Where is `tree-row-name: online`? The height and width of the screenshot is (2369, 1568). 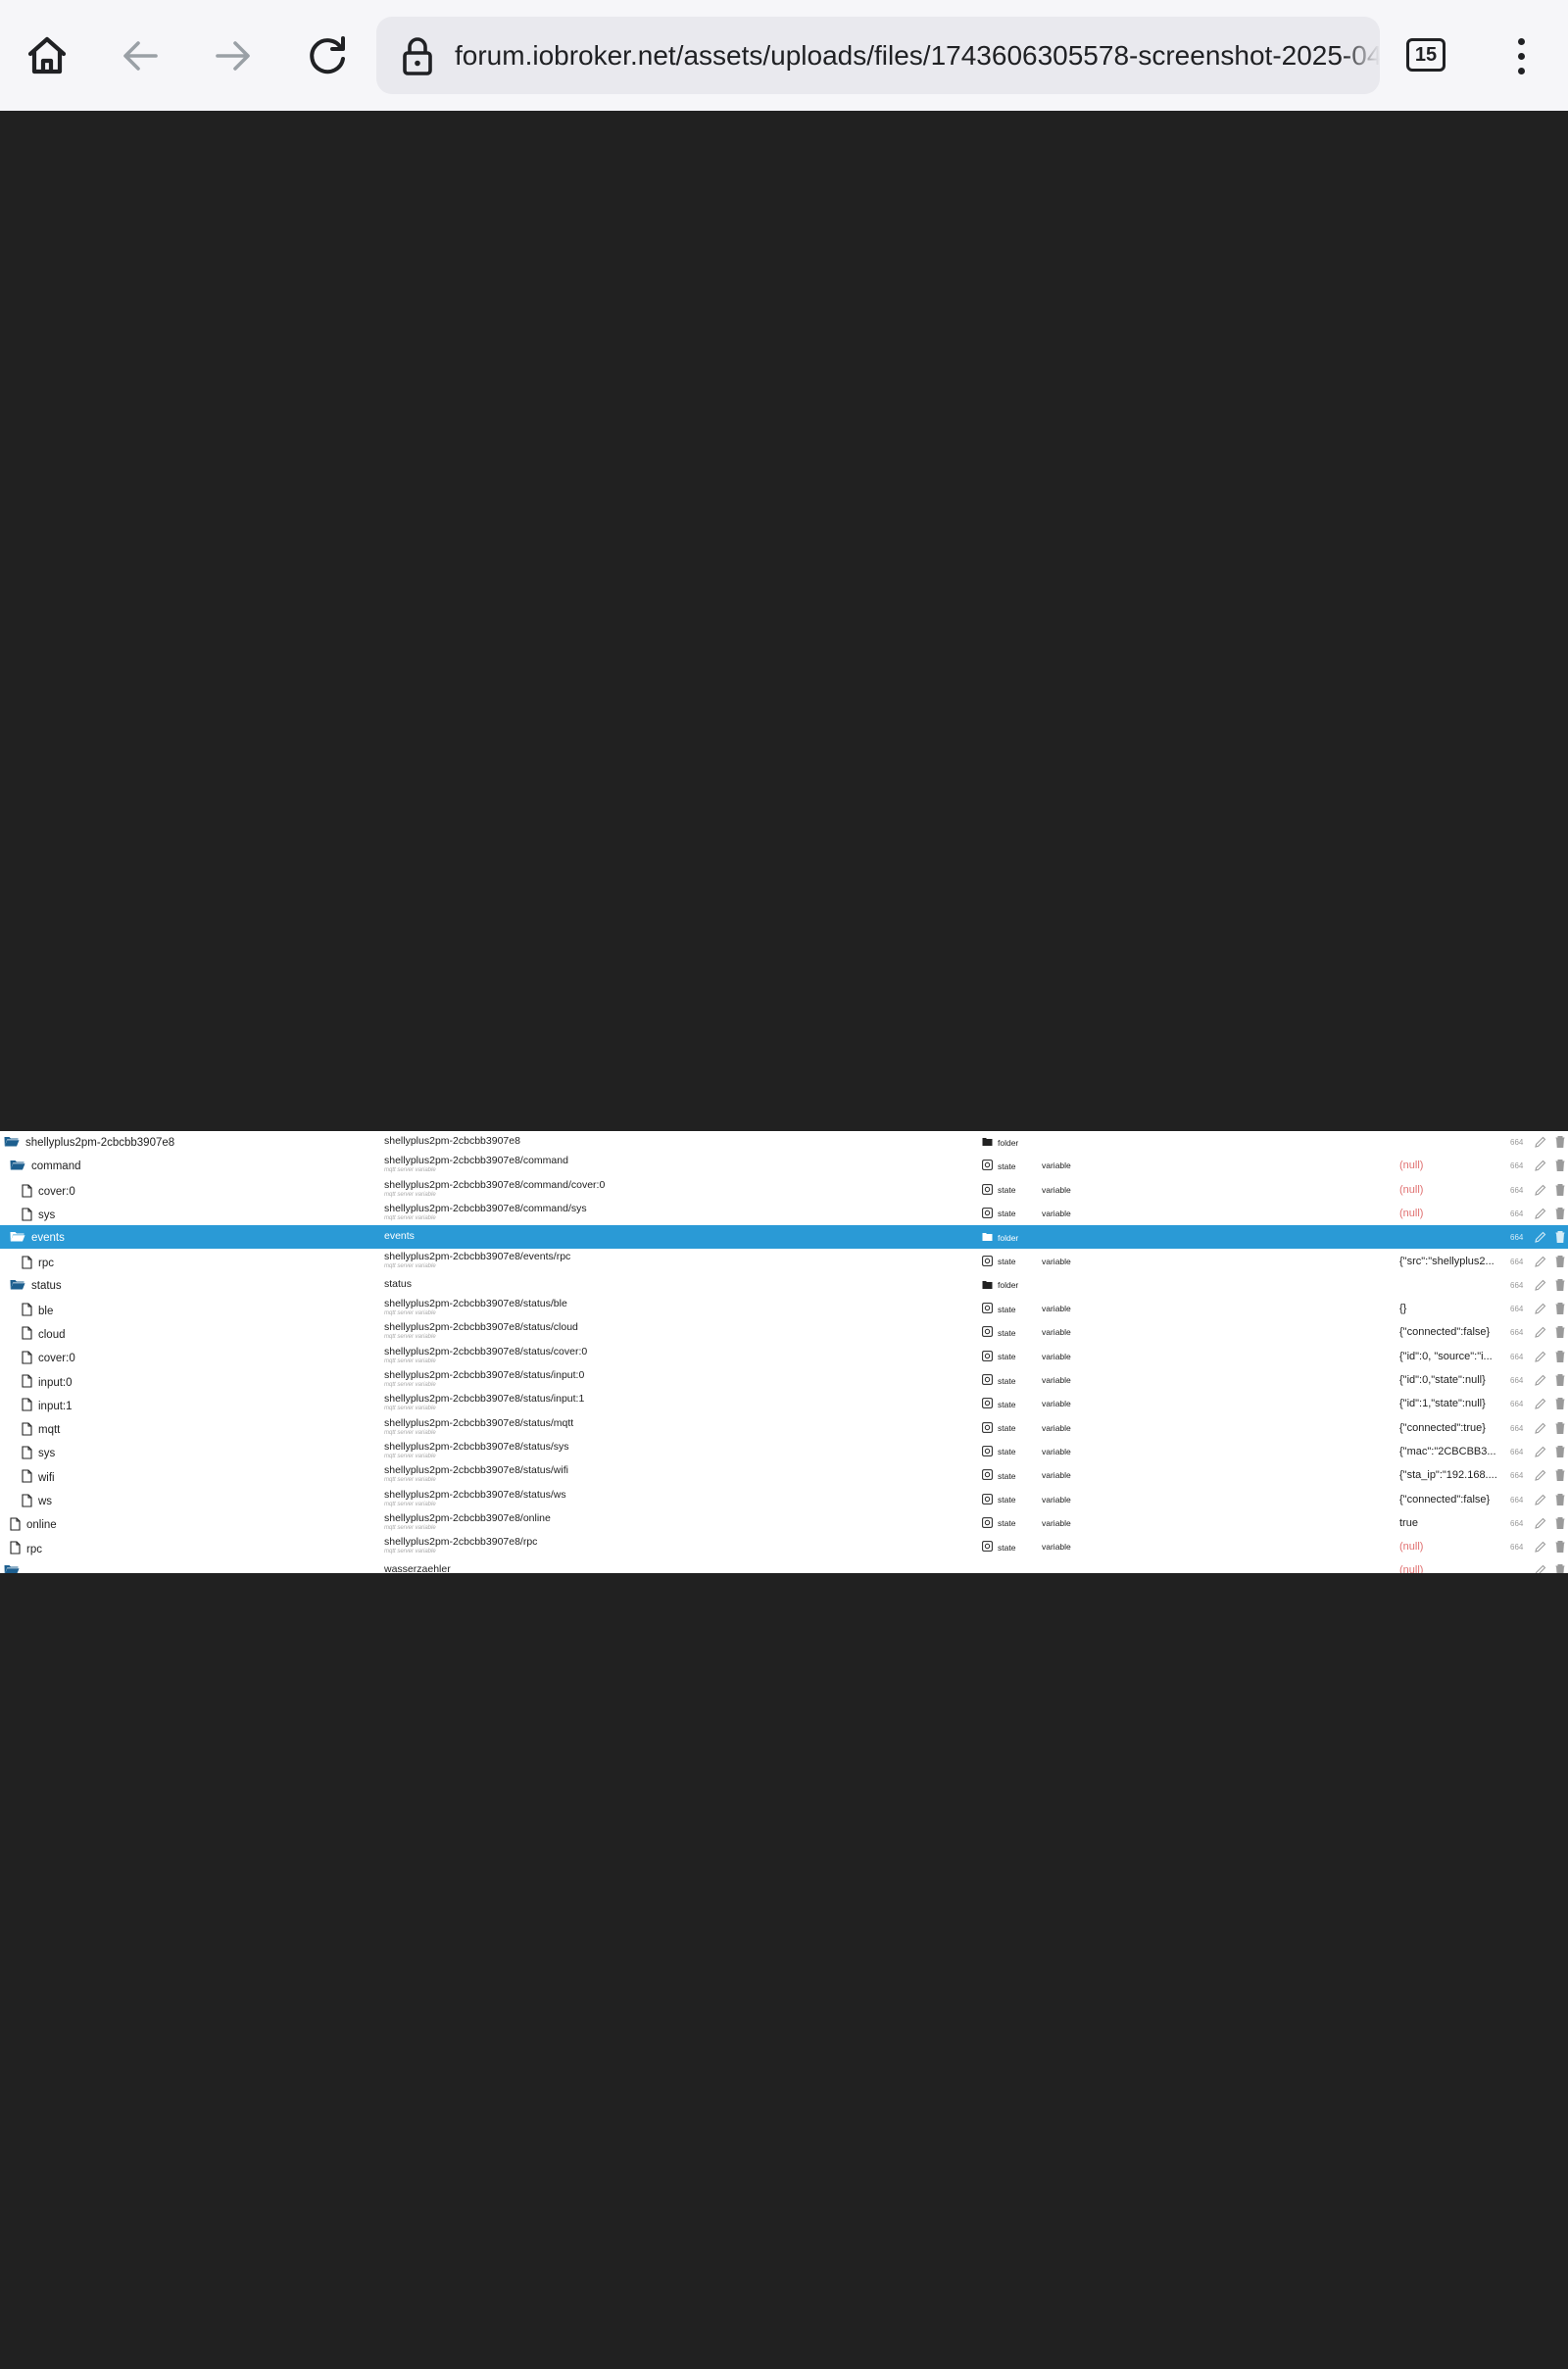
tree-row-name: online is located at coordinates (33, 1525).